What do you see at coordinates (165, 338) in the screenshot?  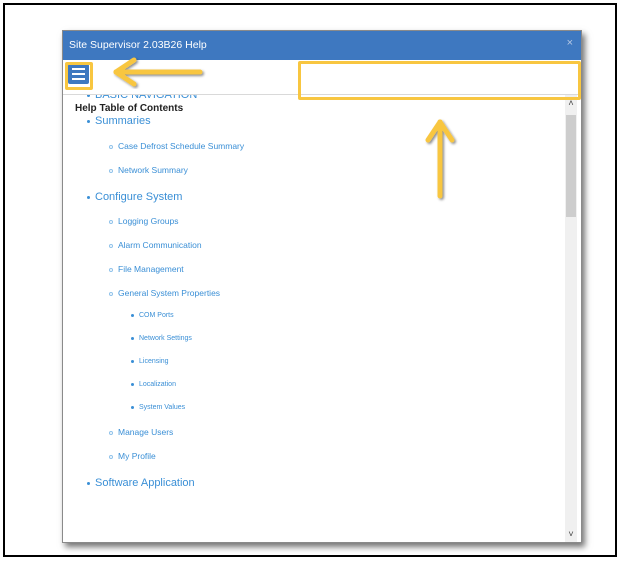 I see `toc-item-label: Network Settings` at bounding box center [165, 338].